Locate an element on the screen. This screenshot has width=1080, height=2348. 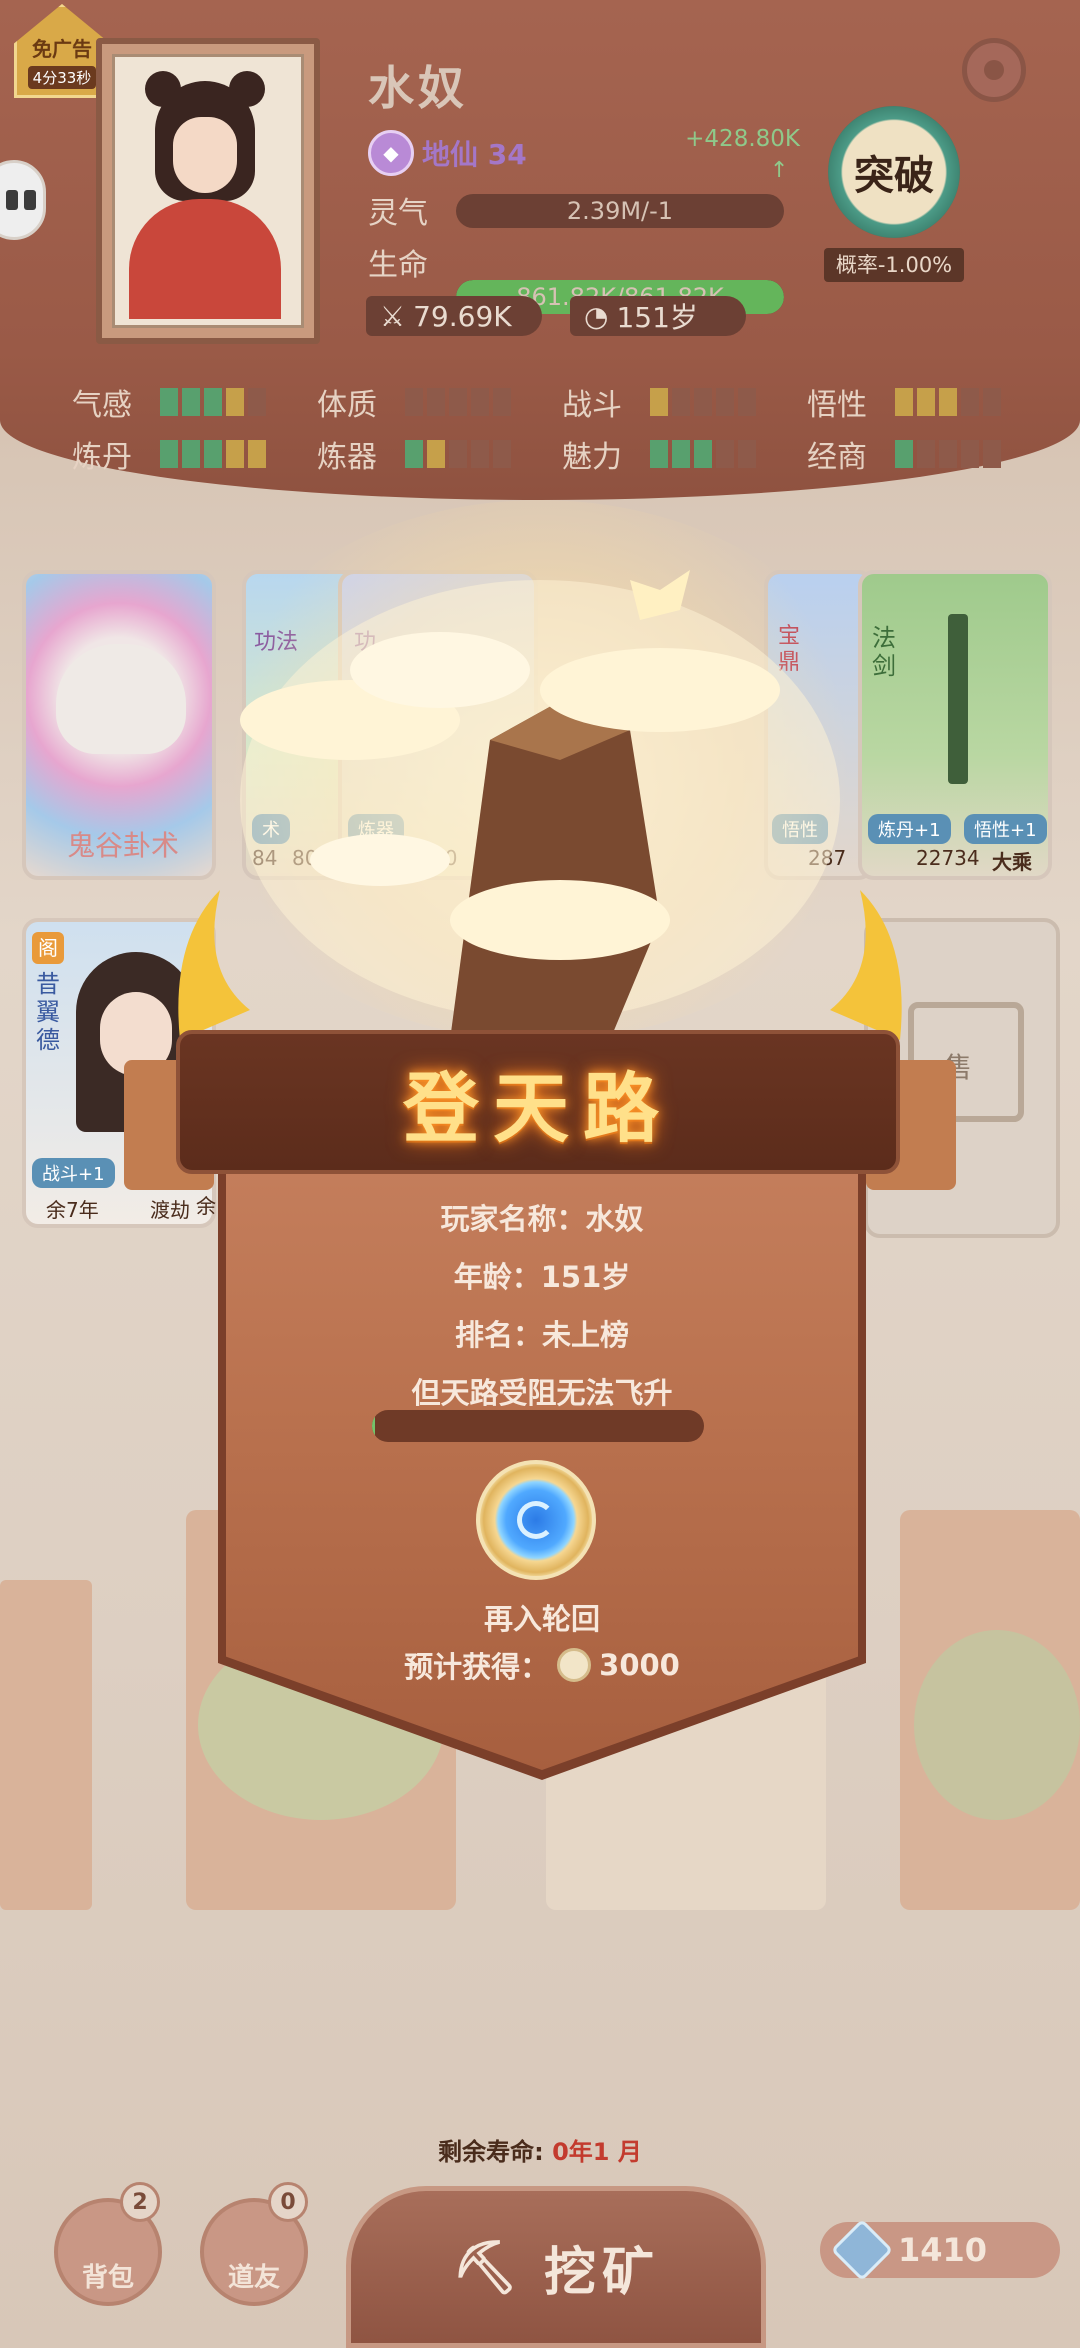
attribute-grid: 气感 体质 战斗 悟性炼丹 炼器 魅力 经商 is located at coordinates (552, 428).